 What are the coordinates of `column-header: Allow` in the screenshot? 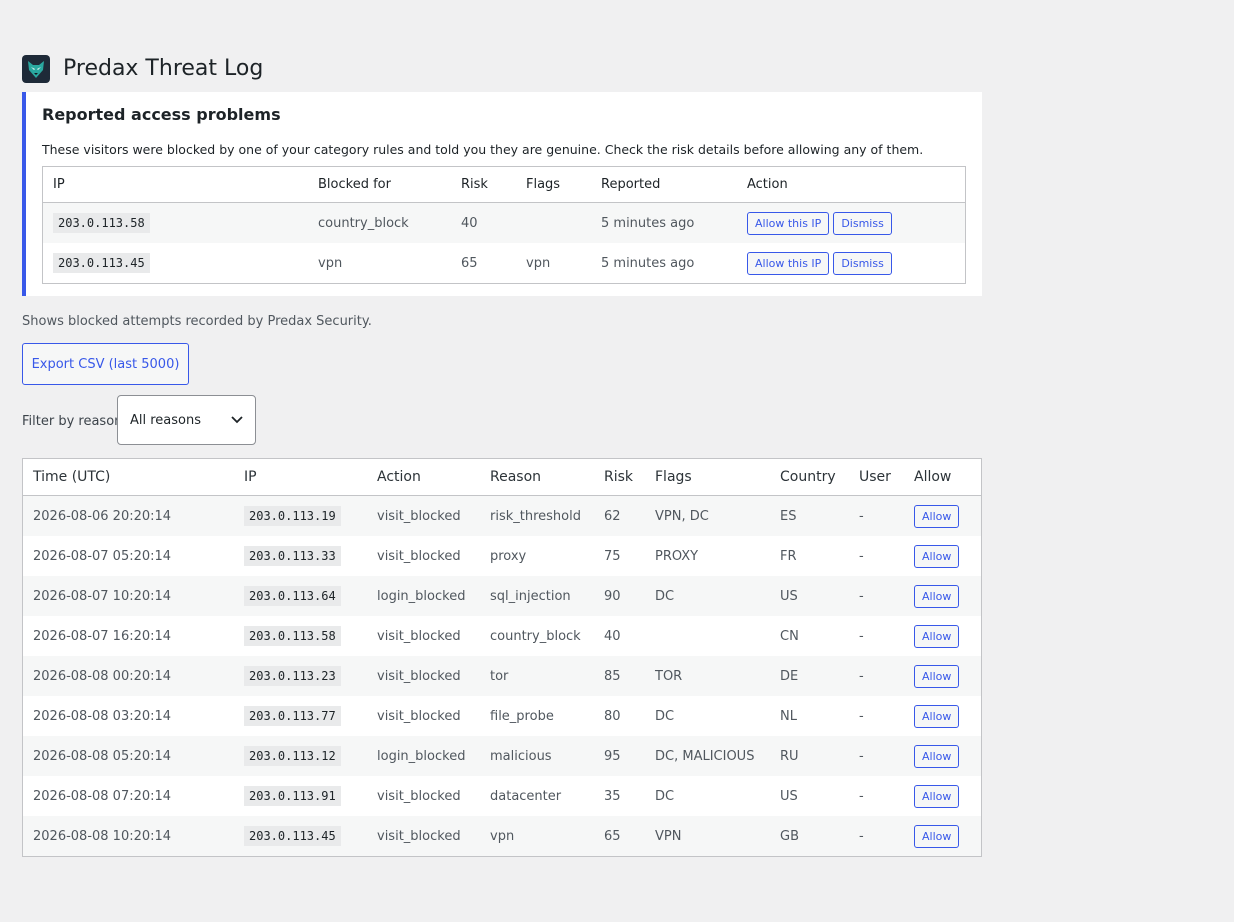 It's located at (943, 477).